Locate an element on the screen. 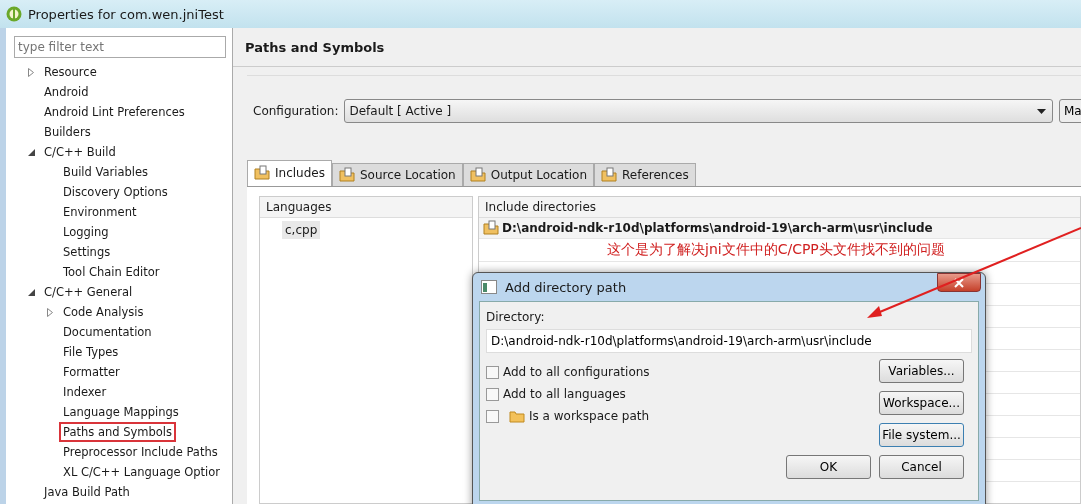 The width and height of the screenshot is (1081, 504). app-icon is located at coordinates (14, 14).